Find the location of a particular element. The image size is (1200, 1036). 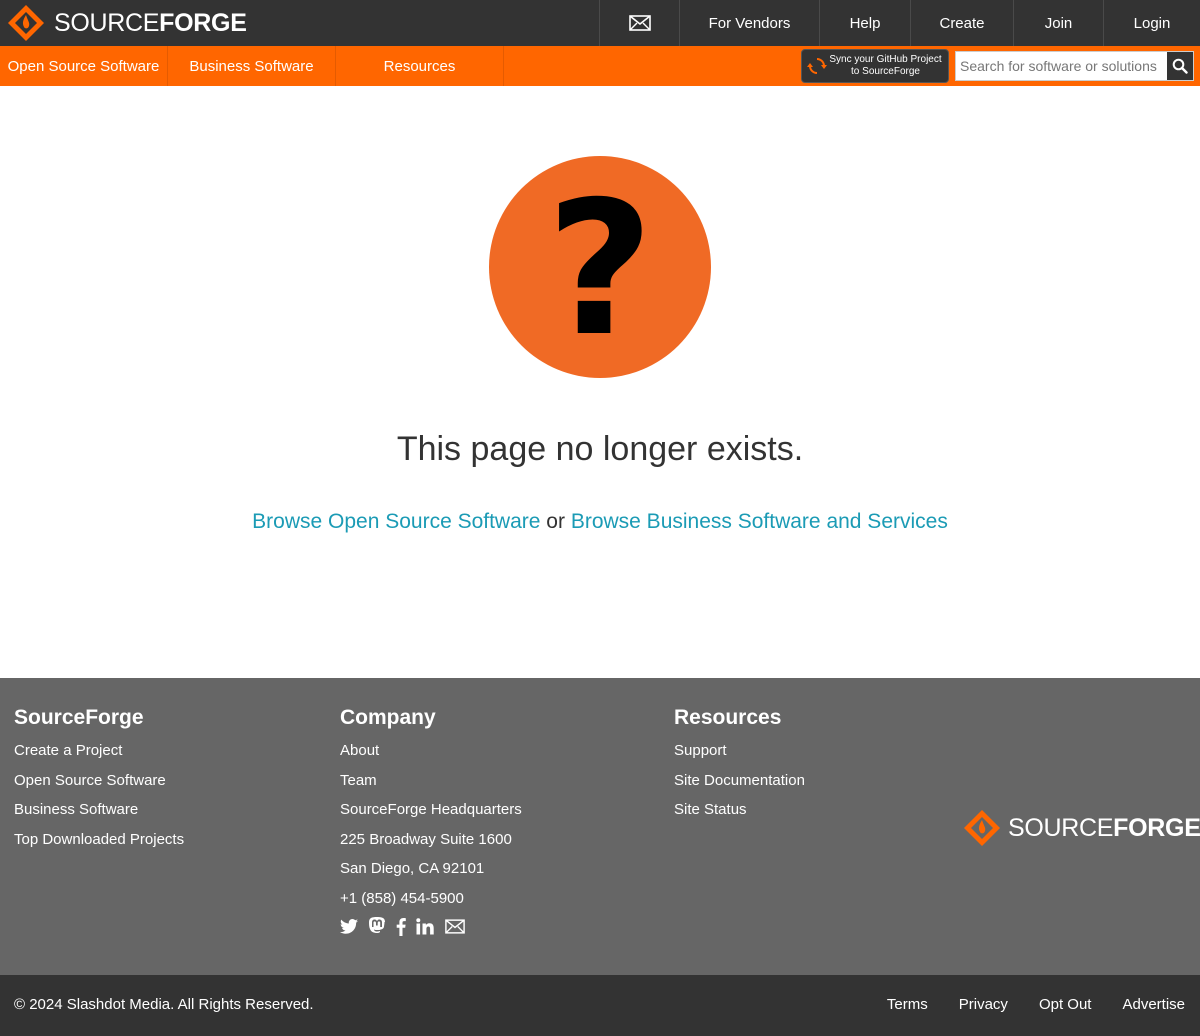

top-nav: For Vendors Help Create Join Login is located at coordinates (899, 23).